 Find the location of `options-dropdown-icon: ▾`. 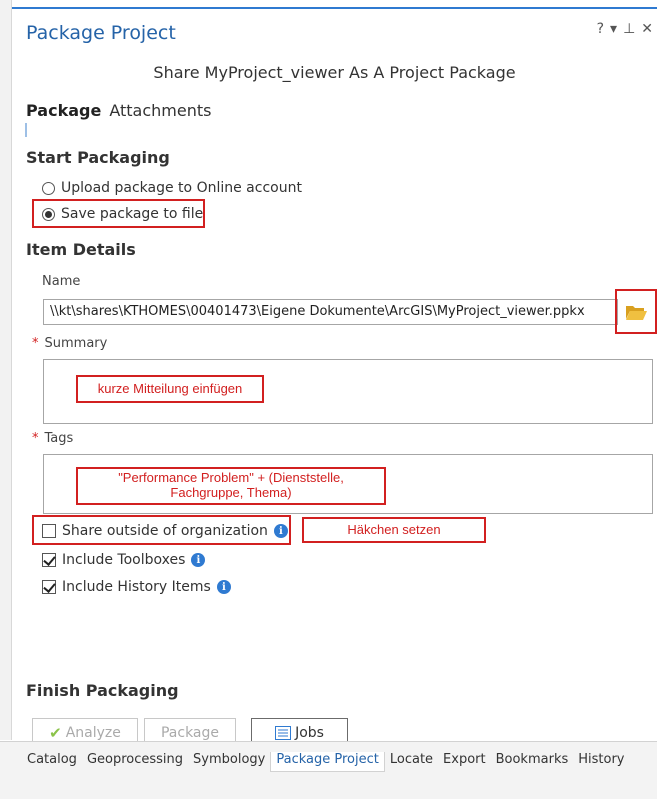

options-dropdown-icon: ▾ is located at coordinates (613, 29).